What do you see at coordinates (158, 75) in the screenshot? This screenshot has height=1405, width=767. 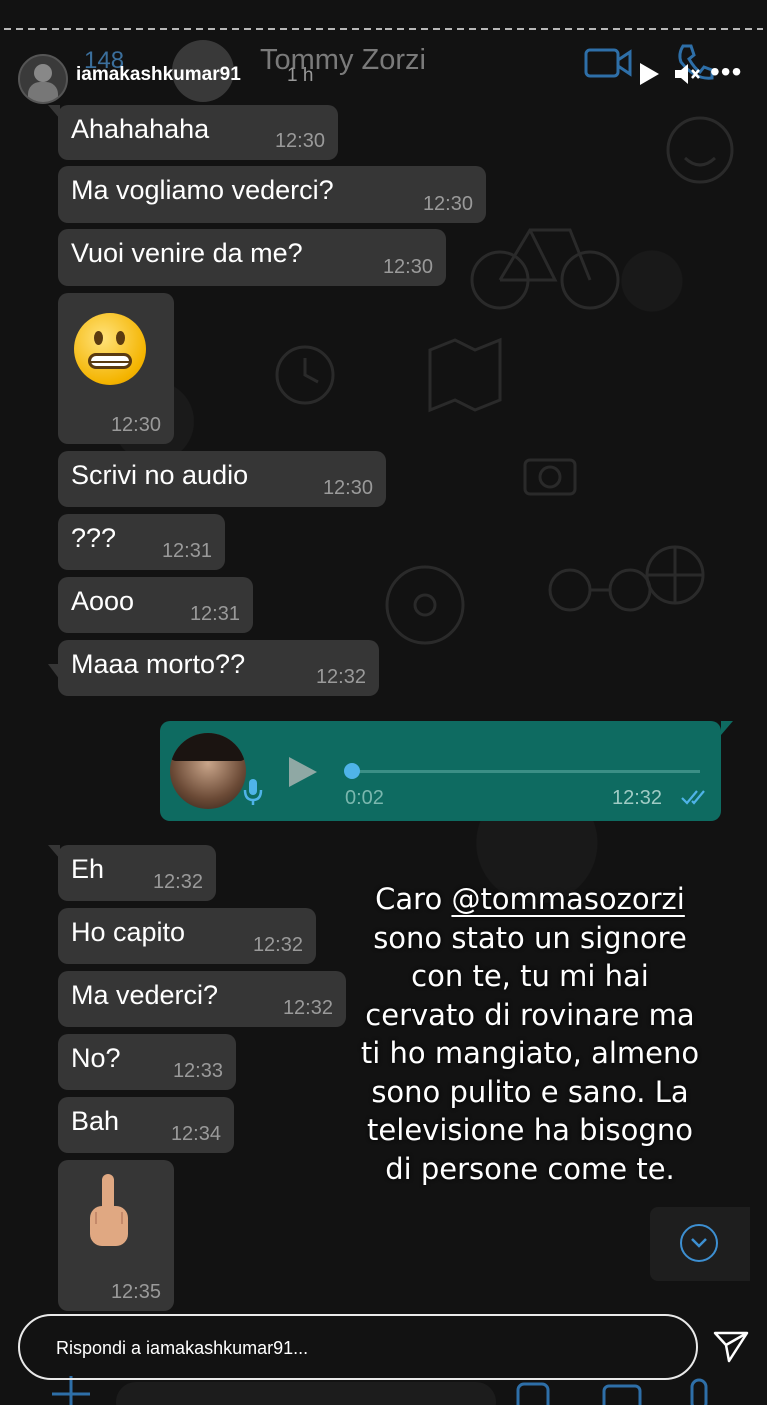 I see `story-username: iamakashkumar91` at bounding box center [158, 75].